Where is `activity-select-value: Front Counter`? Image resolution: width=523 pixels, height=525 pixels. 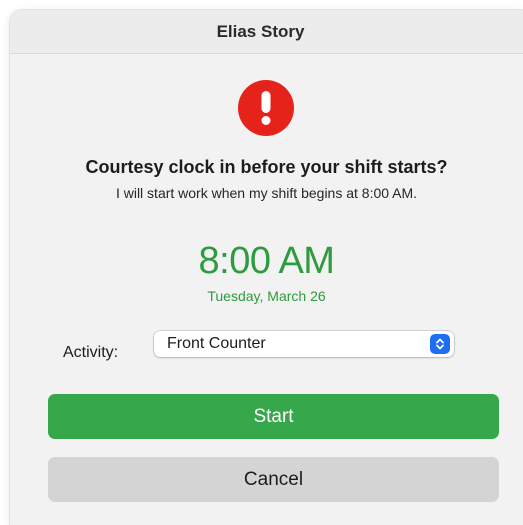 activity-select-value: Front Counter is located at coordinates (216, 343).